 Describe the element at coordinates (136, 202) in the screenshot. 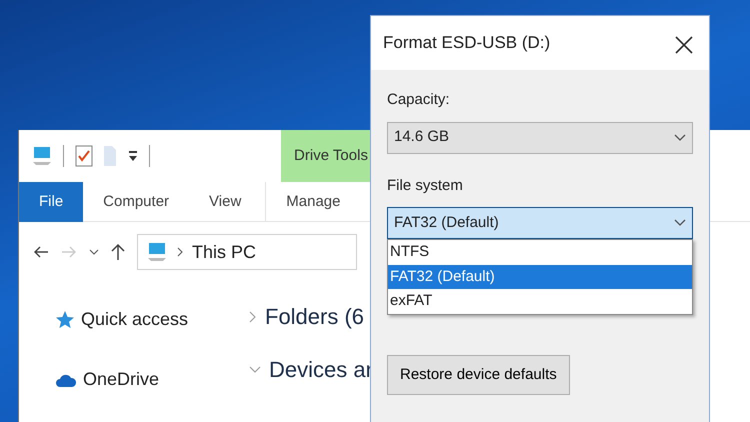

I see `ribbon-tab: Computer` at that location.